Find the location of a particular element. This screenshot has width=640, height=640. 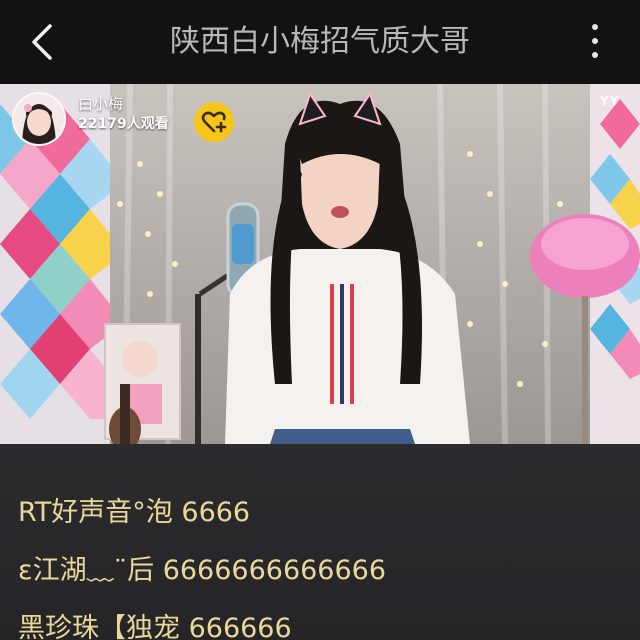

chat-message: RT好声音°泡 6666 is located at coordinates (134, 513).